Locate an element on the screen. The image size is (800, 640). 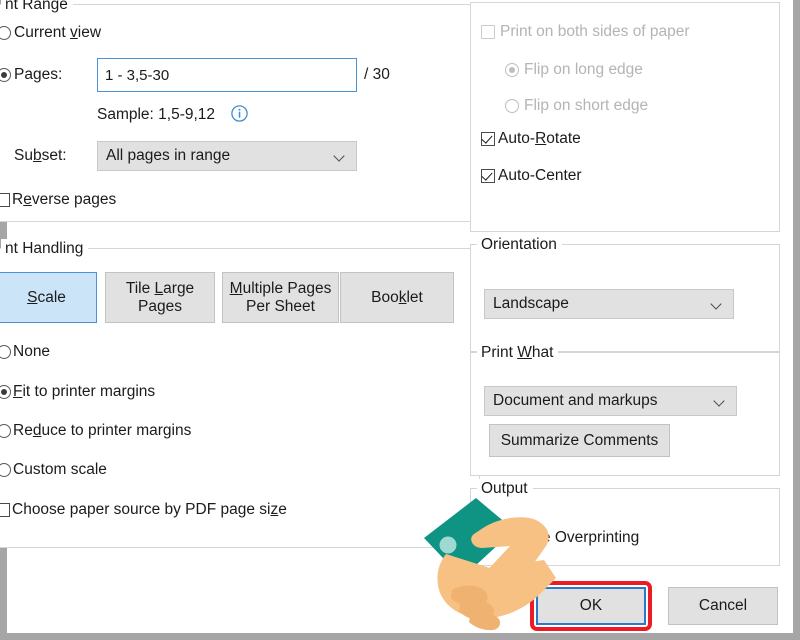
handling-button-booklet-label: Booklet is located at coordinates (397, 297).